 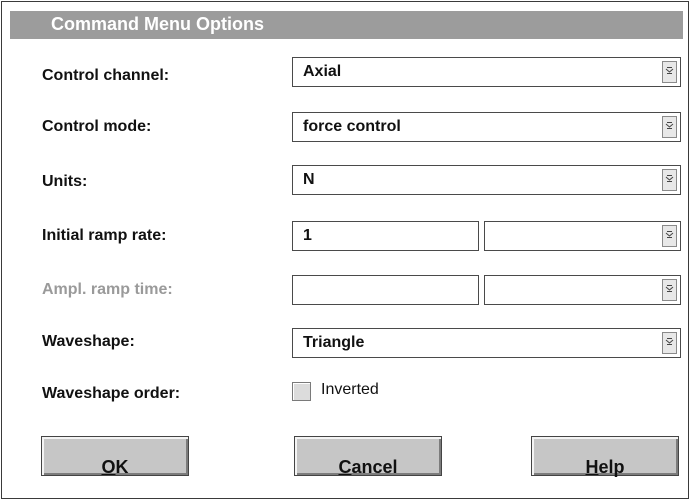 I want to click on cancel-button: Cancel, so click(x=368, y=457).